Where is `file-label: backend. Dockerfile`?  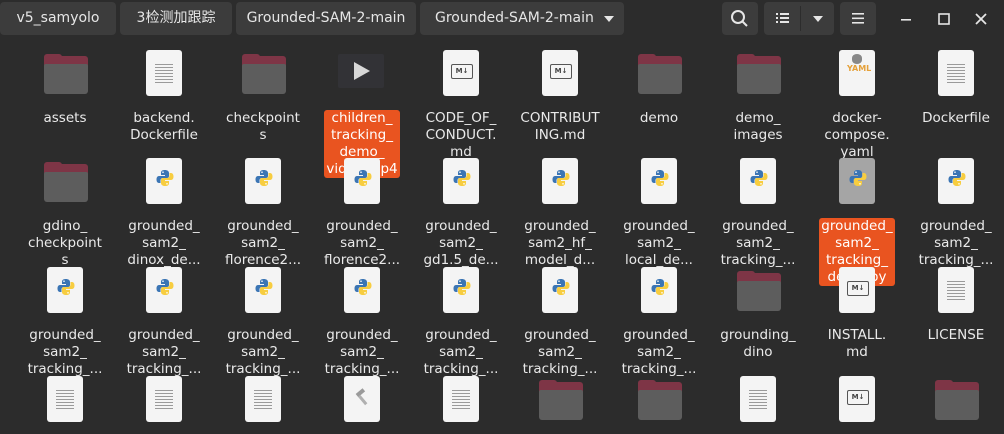 file-label: backend. Dockerfile is located at coordinates (164, 127).